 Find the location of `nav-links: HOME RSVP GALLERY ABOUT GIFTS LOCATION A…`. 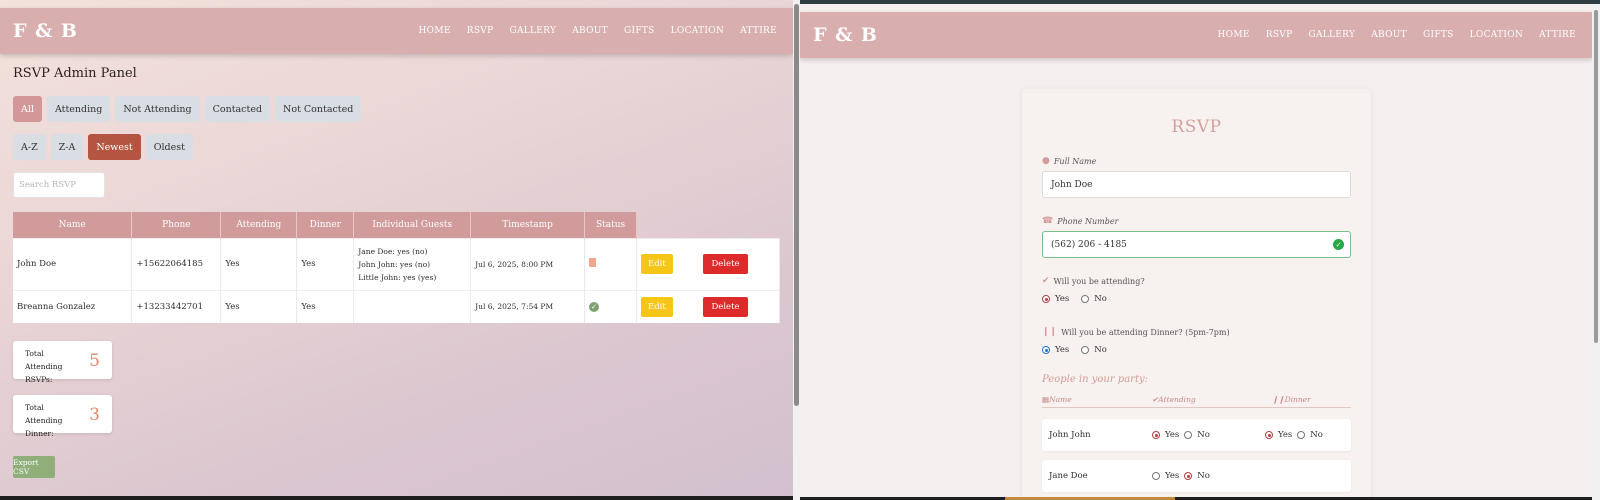

nav-links: HOME RSVP GALLERY ABOUT GIFTS LOCATION A… is located at coordinates (598, 31).